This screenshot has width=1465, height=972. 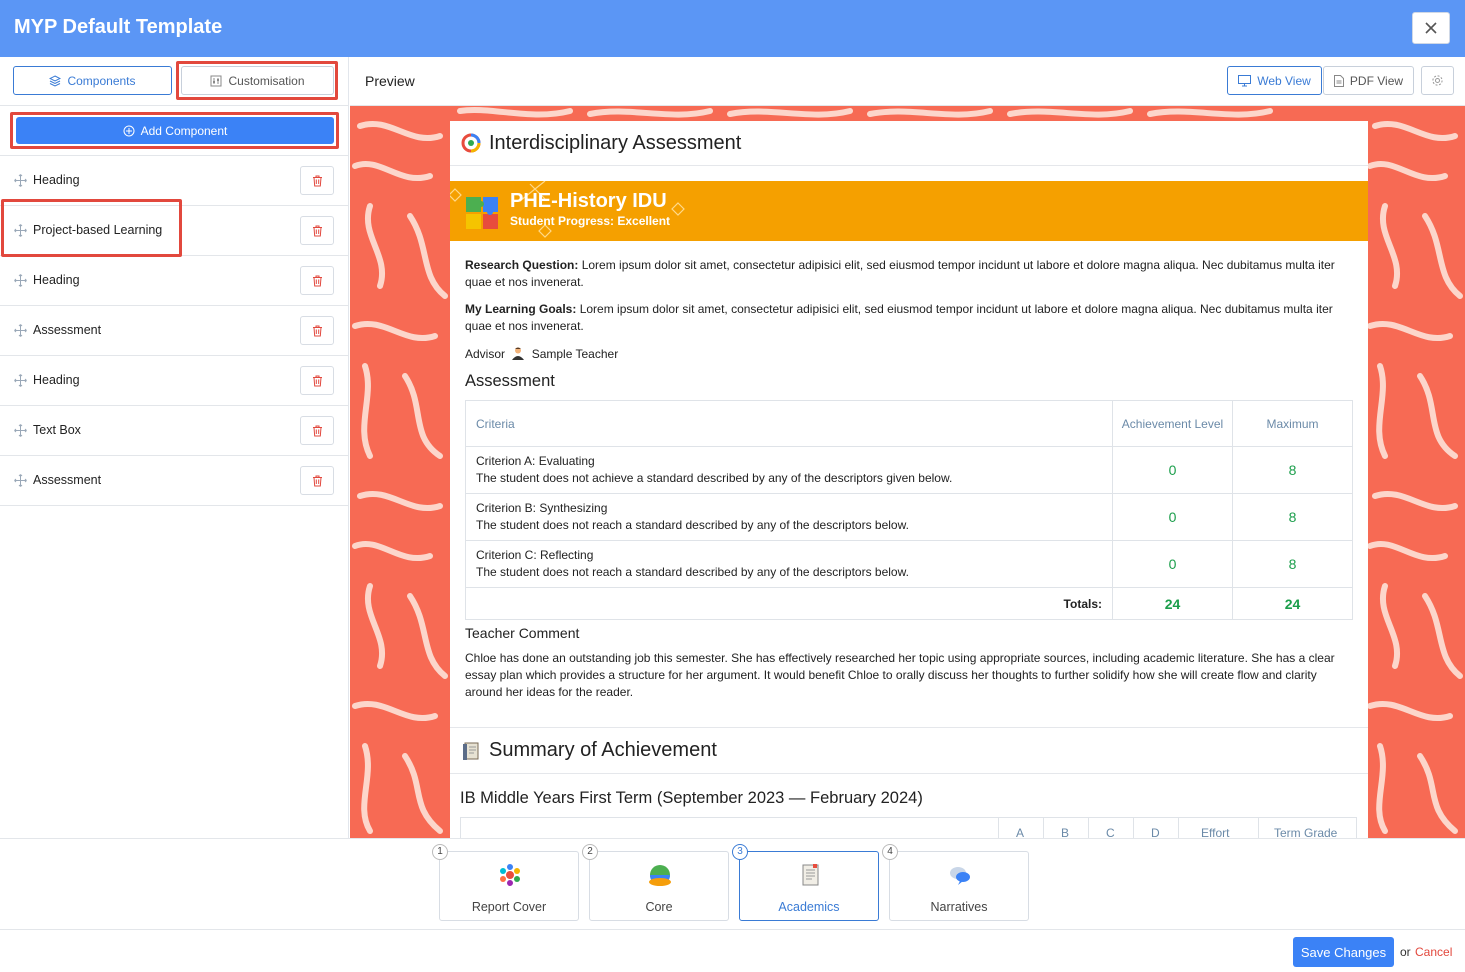 What do you see at coordinates (1110, 832) in the screenshot?
I see `summary-header: C` at bounding box center [1110, 832].